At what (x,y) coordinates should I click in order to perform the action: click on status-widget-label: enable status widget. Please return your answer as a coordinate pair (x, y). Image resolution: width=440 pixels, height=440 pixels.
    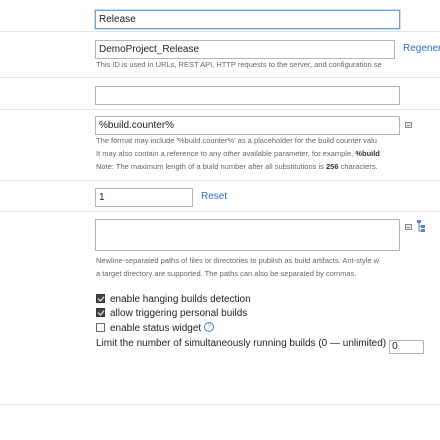
    Looking at the image, I should click on (156, 328).